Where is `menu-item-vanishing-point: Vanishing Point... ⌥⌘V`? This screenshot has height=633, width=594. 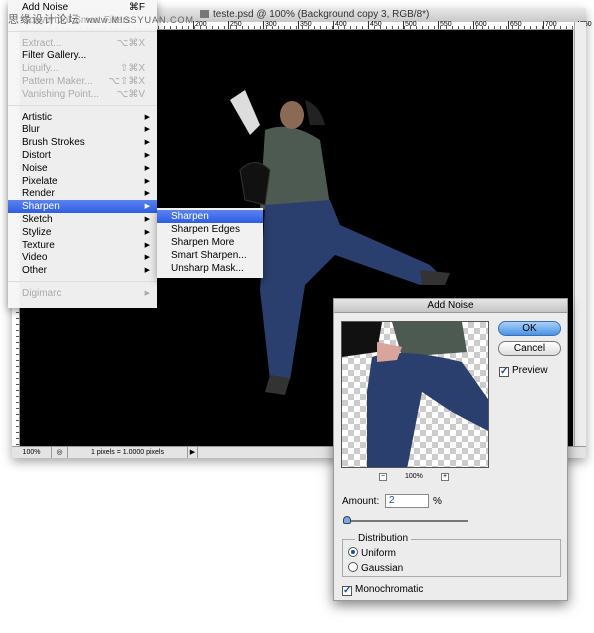 menu-item-vanishing-point: Vanishing Point... ⌥⌘V is located at coordinates (82, 94).